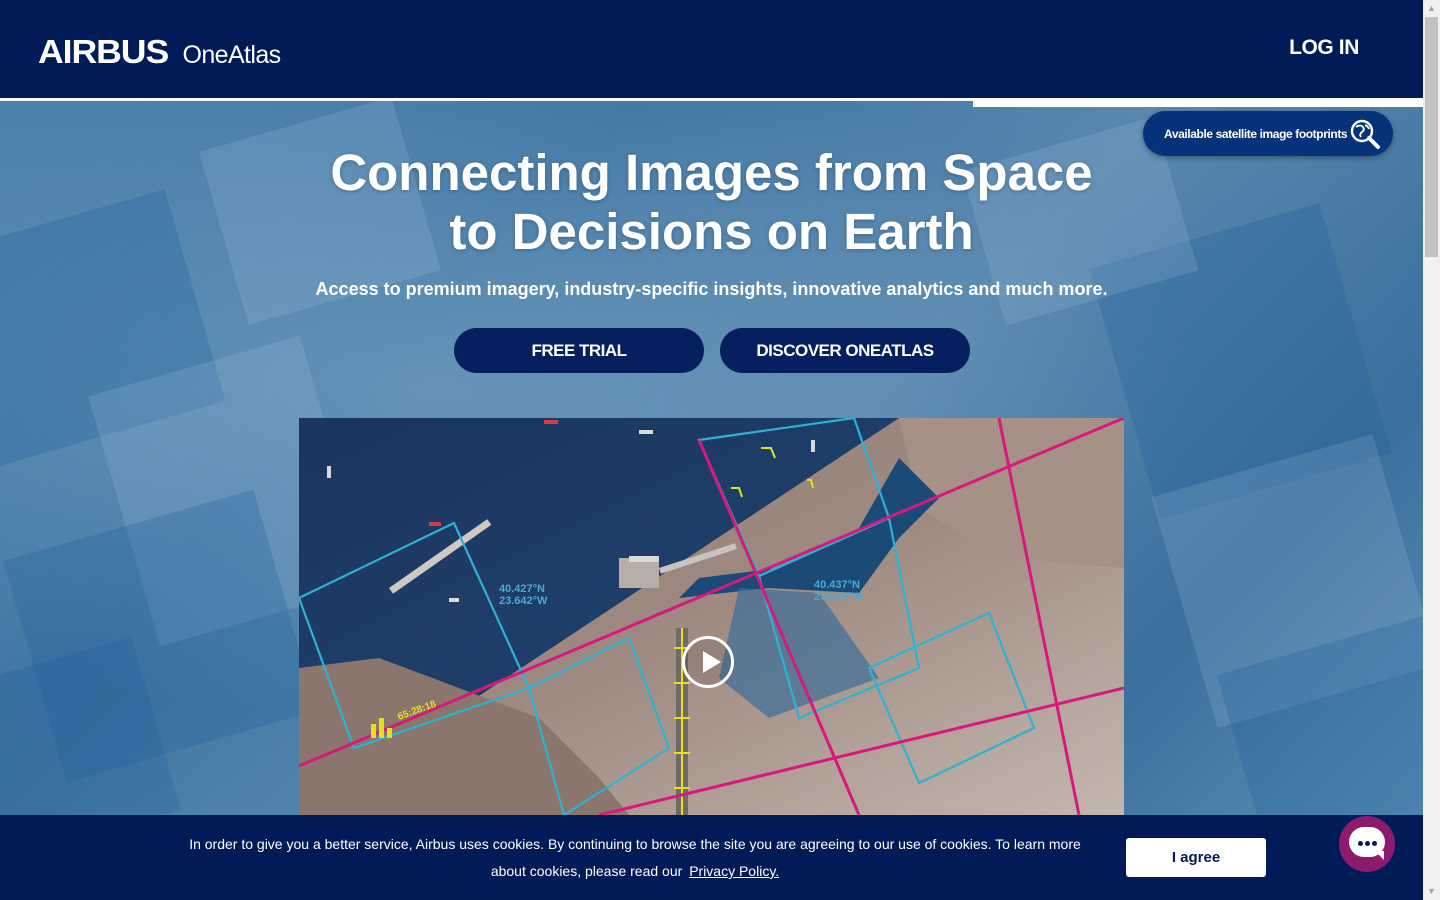  Describe the element at coordinates (1379, 855) in the screenshot. I see `chat-bubble-tail` at that location.